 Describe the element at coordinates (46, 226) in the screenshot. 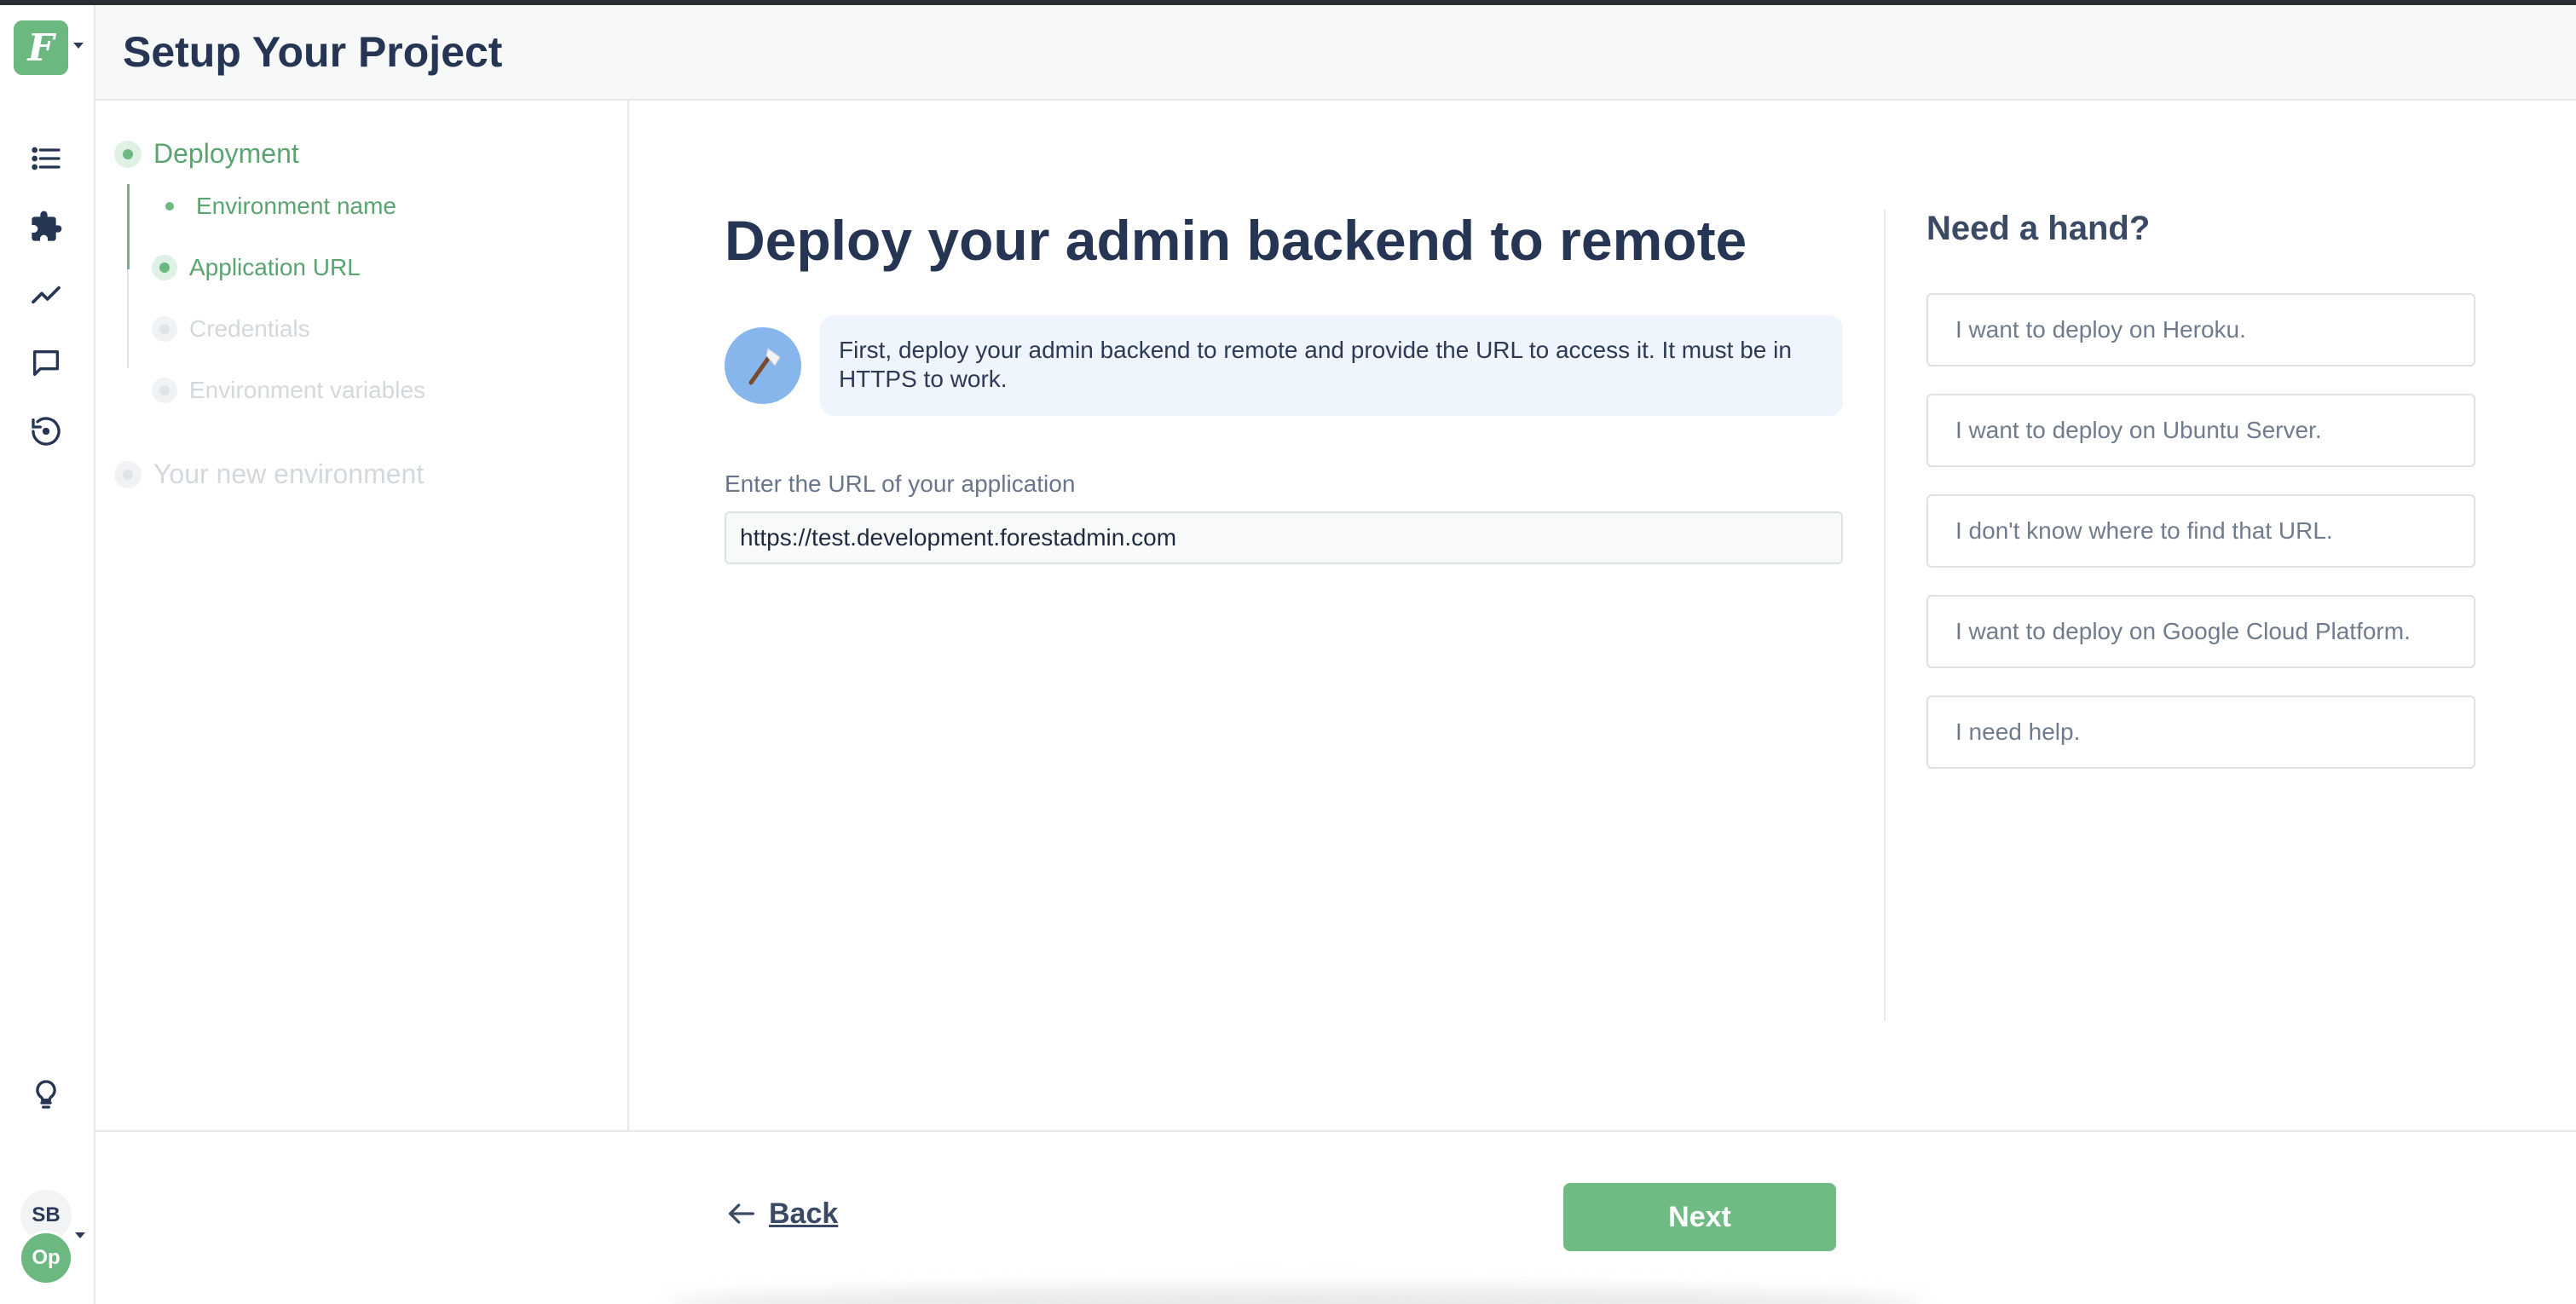

I see `puzzle-icon` at that location.